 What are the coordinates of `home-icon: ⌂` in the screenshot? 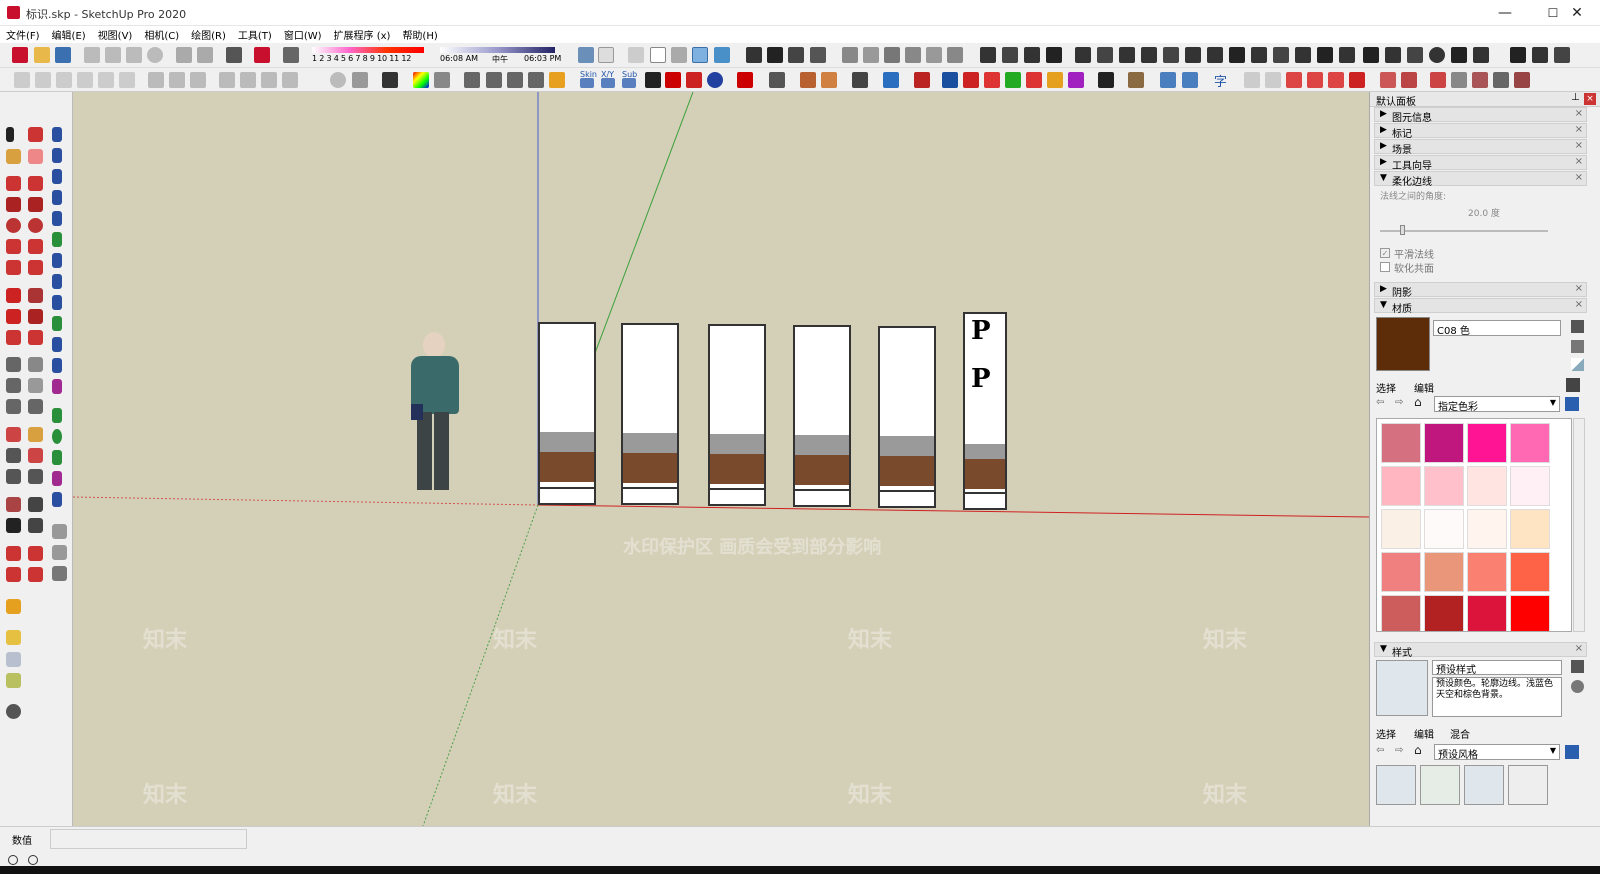 It's located at (1420, 402).